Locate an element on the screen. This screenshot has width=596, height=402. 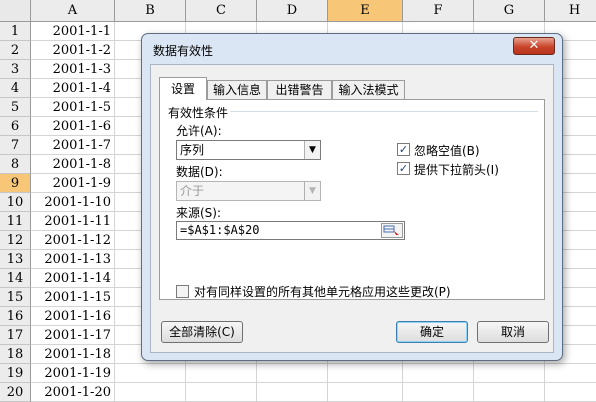
tab-error-alert: 出错警告 is located at coordinates (299, 89).